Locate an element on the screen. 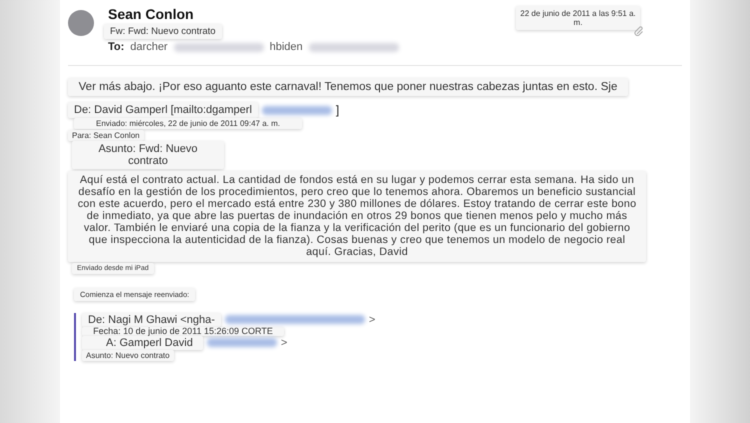 The width and height of the screenshot is (750, 423). quoted-from: De: Nagi M Ghawi <ngha- is located at coordinates (151, 319).